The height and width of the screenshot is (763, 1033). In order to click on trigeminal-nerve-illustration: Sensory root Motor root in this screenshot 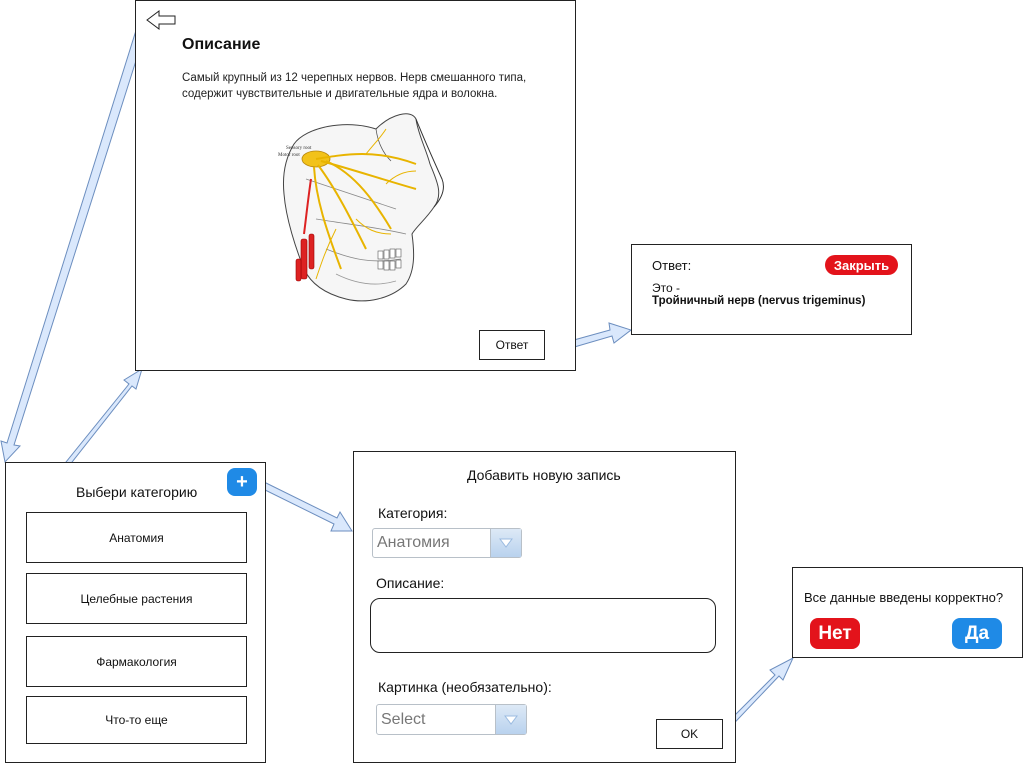, I will do `click(362, 211)`.